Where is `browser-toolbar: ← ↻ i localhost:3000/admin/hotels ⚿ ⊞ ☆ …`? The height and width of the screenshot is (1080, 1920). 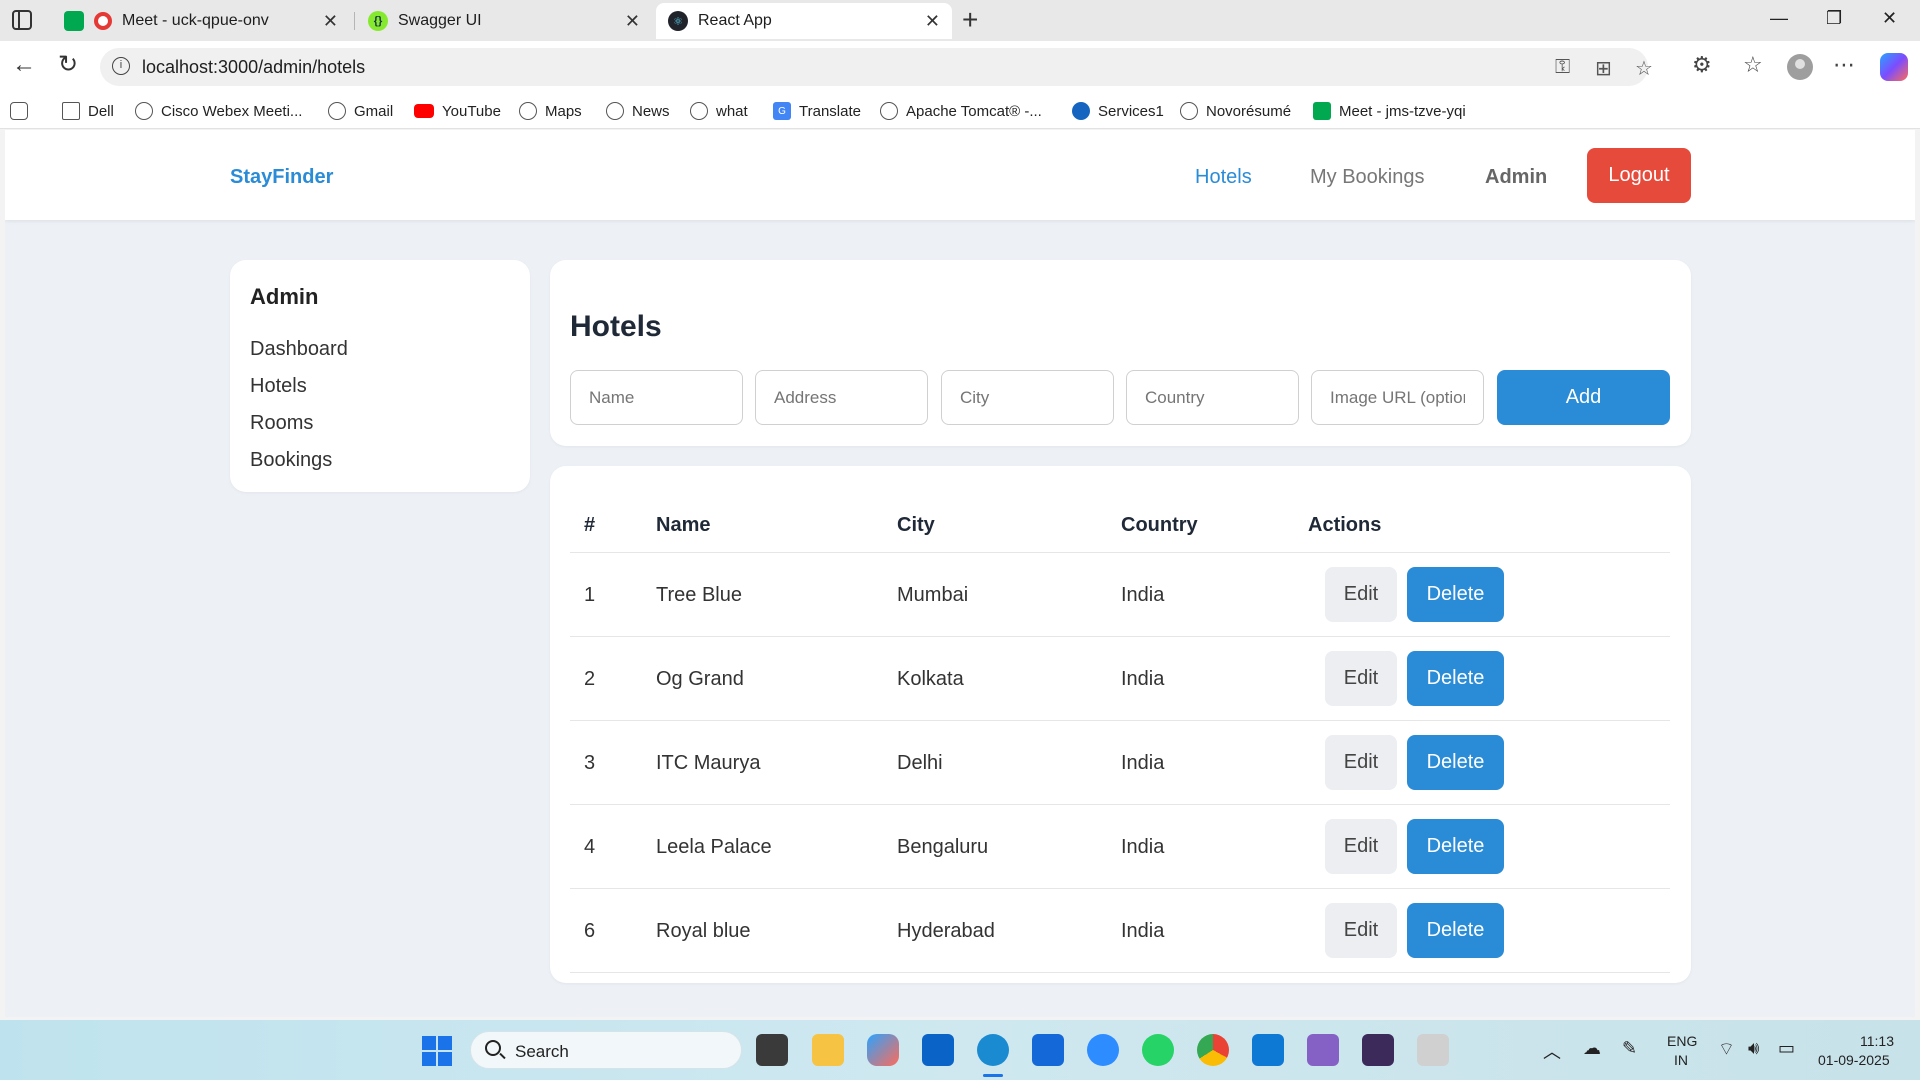 browser-toolbar: ← ↻ i localhost:3000/admin/hotels ⚿ ⊞ ☆ … is located at coordinates (960, 67).